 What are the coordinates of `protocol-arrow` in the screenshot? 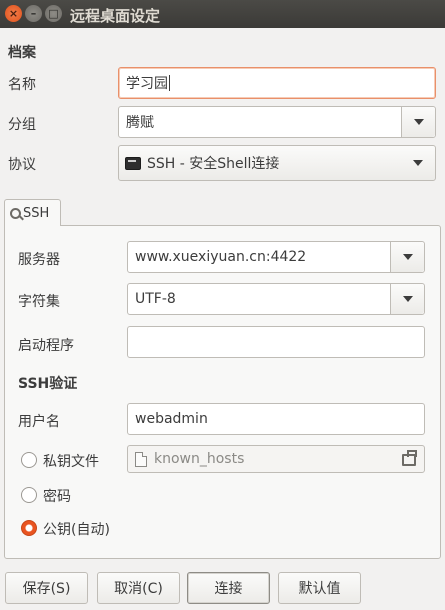 It's located at (418, 163).